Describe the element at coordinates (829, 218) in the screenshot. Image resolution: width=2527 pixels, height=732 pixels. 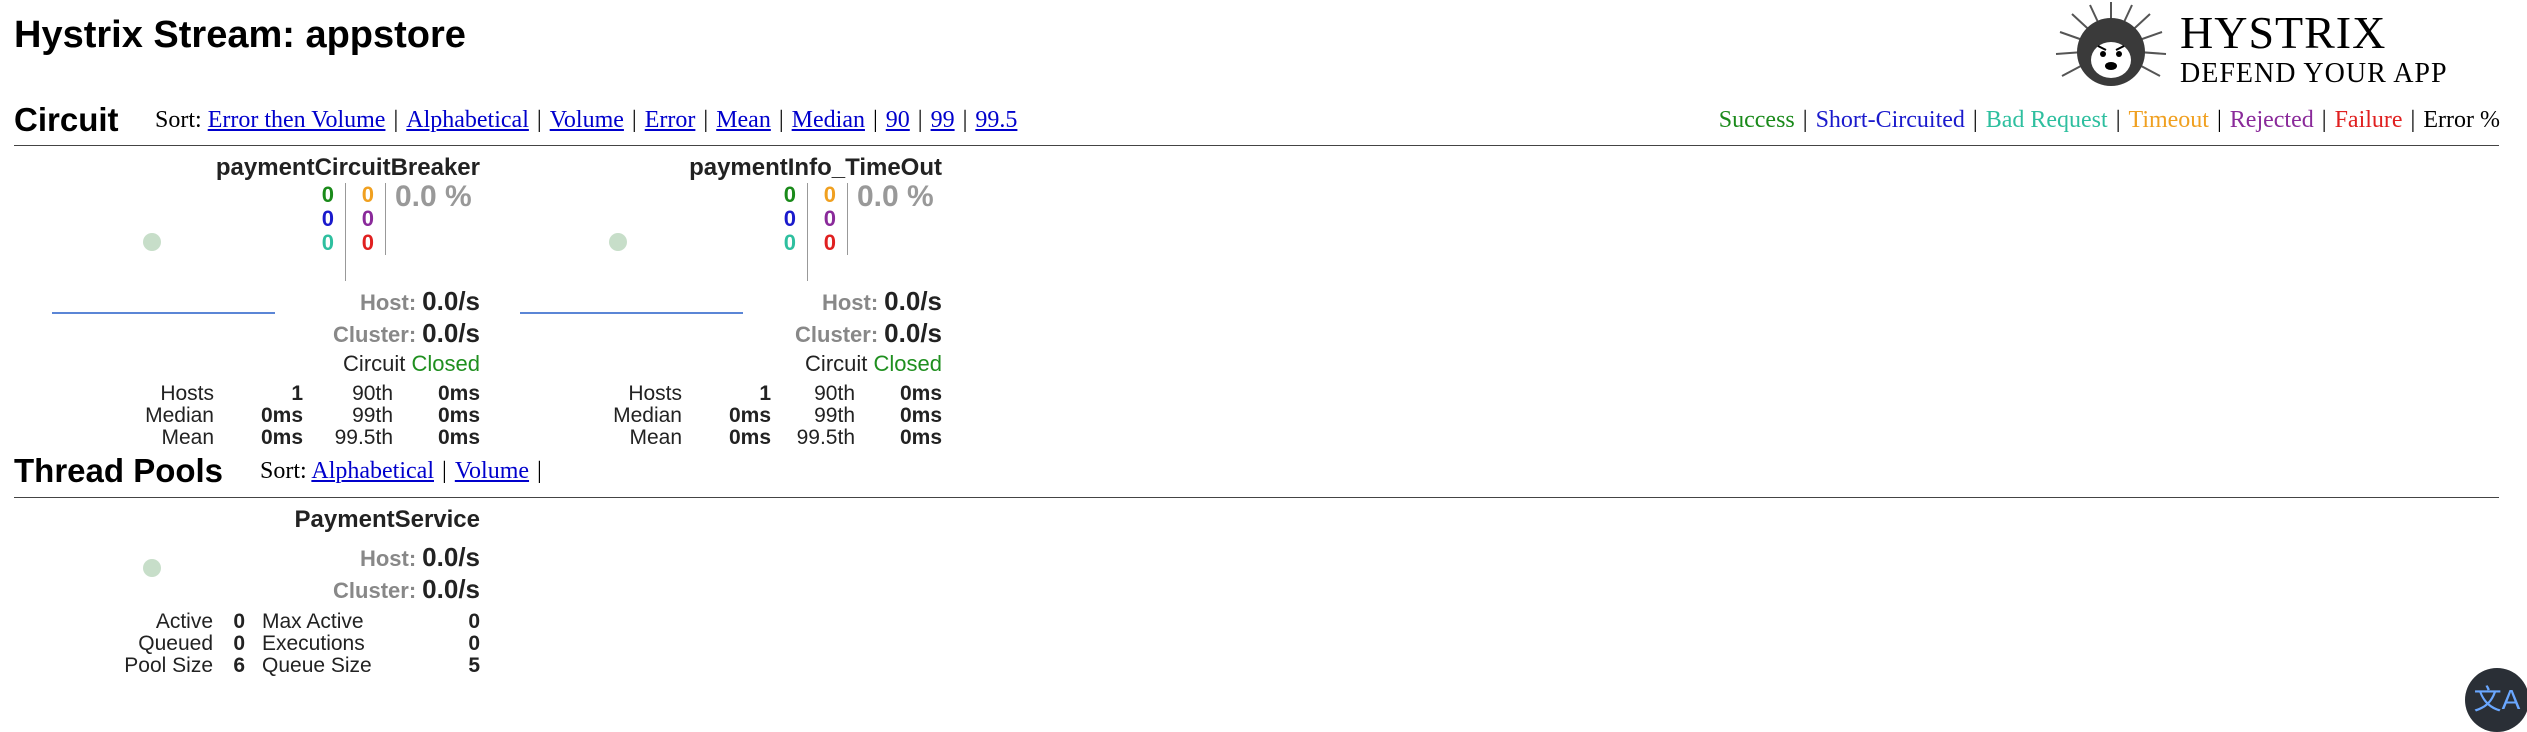
I see `rejected-count: 0` at that location.